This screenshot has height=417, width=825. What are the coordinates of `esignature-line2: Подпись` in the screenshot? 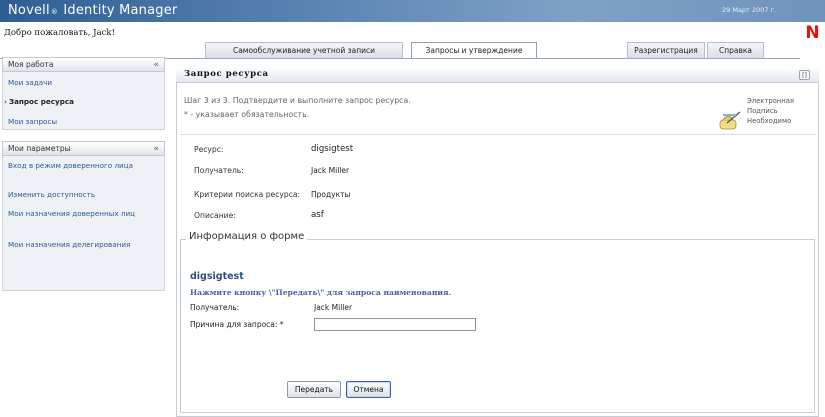 It's located at (762, 111).